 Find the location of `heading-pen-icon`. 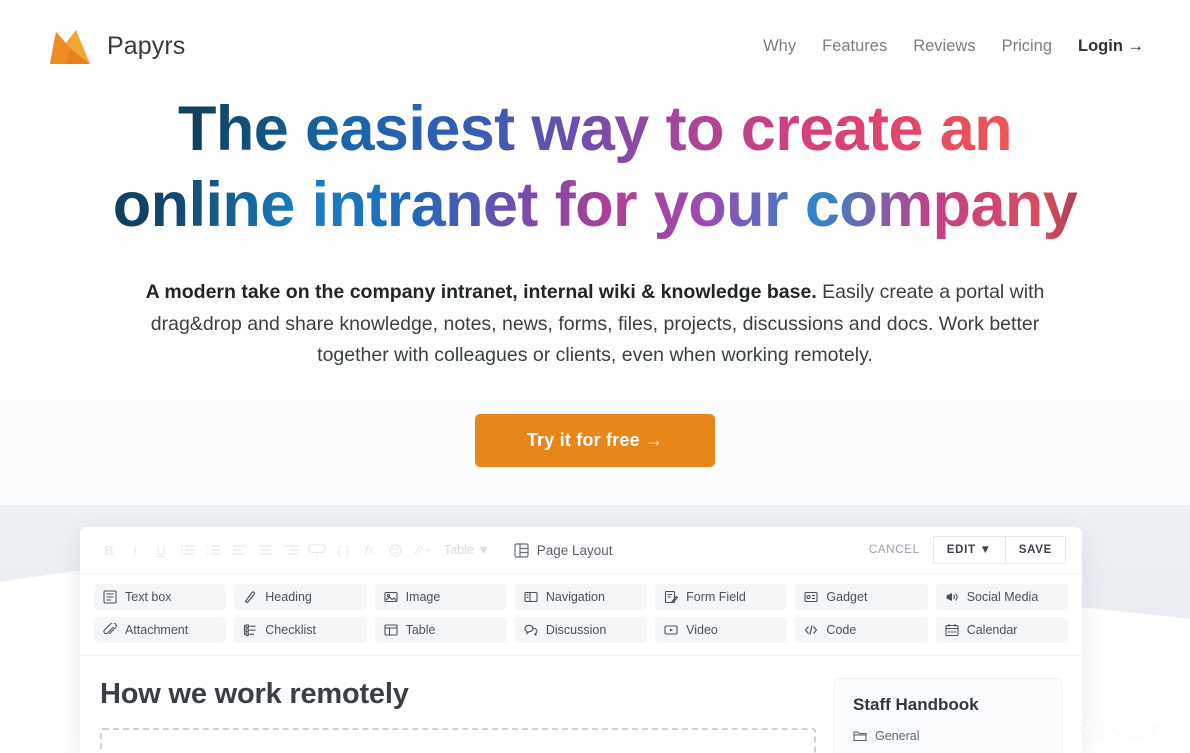

heading-pen-icon is located at coordinates (250, 597).